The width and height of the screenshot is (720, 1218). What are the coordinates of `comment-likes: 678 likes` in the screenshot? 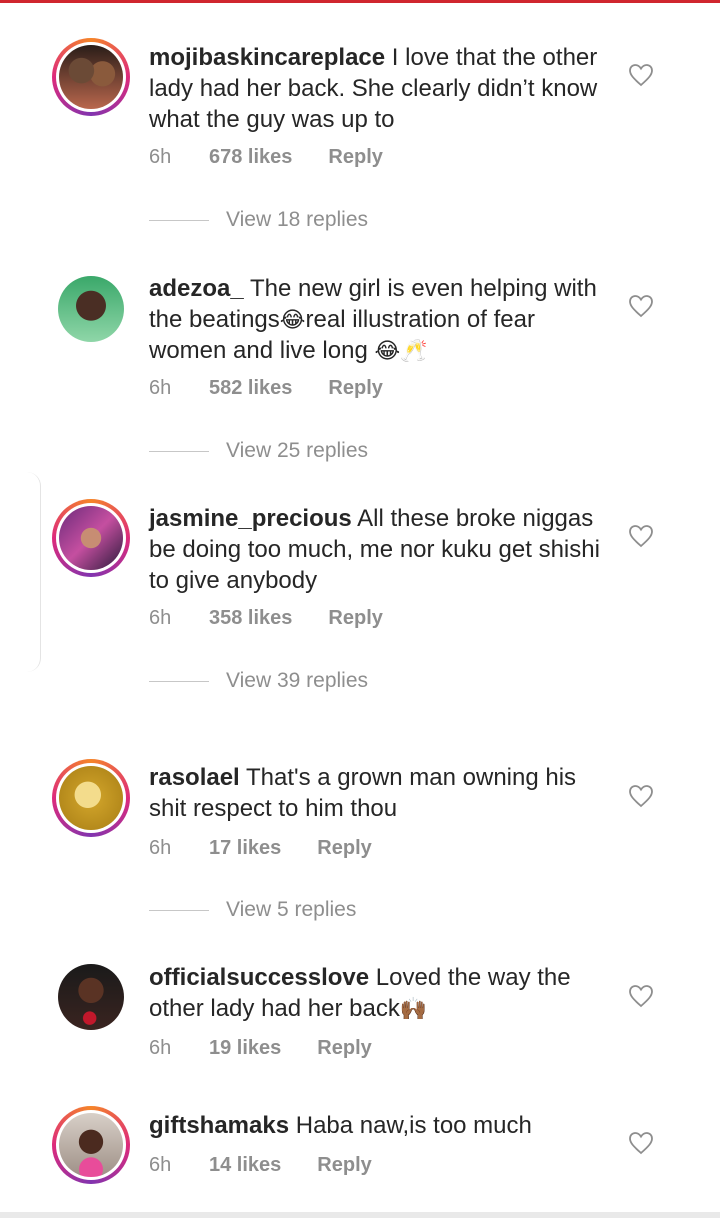 It's located at (250, 157).